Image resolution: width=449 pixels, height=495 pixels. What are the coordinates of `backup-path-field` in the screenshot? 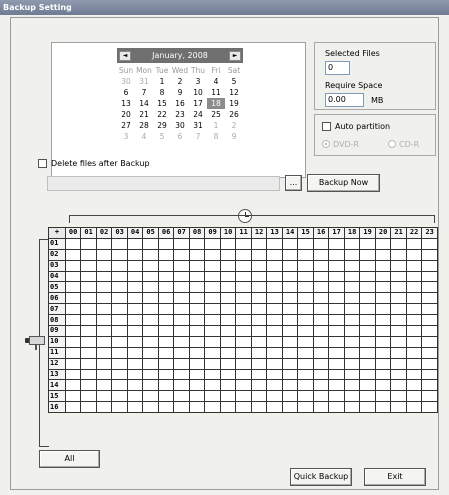 It's located at (163, 183).